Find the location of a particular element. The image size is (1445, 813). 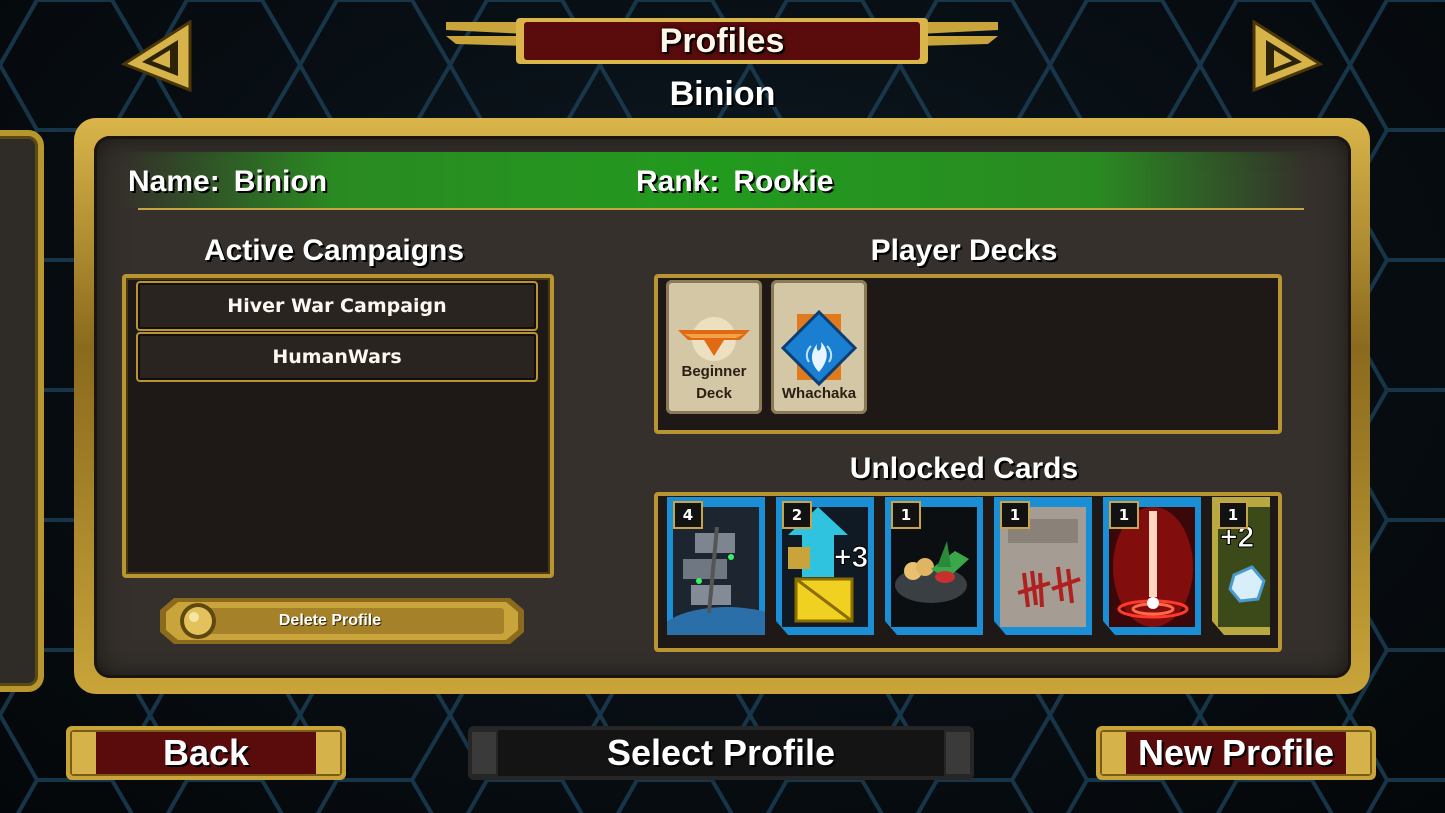

rank-value: Rookie is located at coordinates (783, 181).